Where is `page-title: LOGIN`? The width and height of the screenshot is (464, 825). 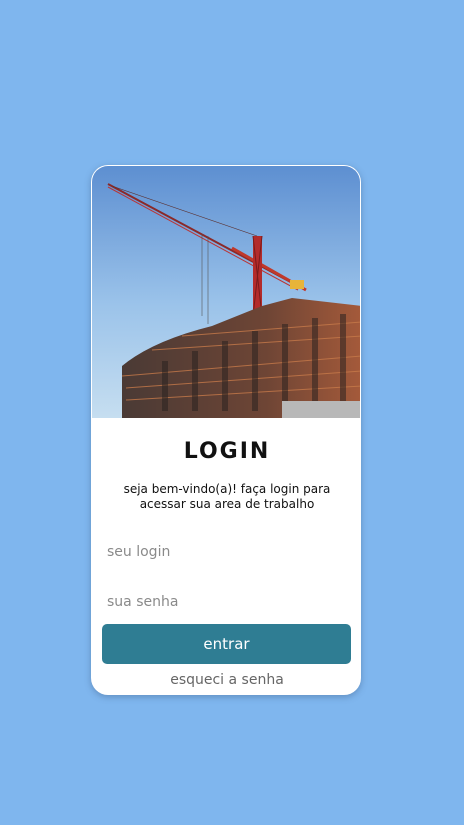
page-title: LOGIN is located at coordinates (227, 451).